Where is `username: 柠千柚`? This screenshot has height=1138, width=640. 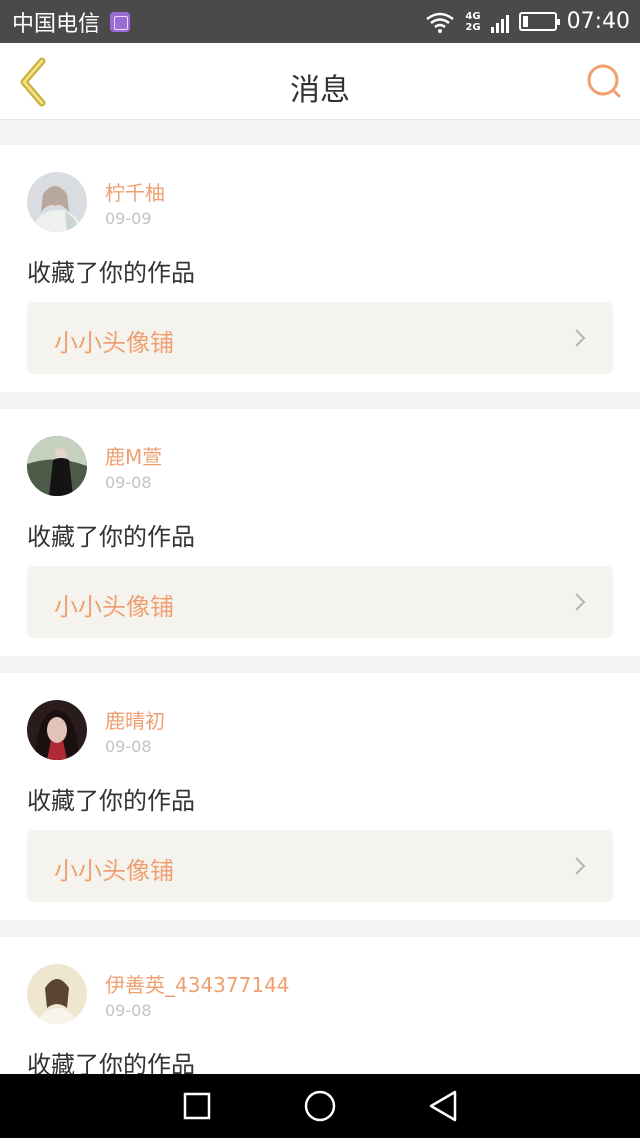 username: 柠千柚 is located at coordinates (135, 191).